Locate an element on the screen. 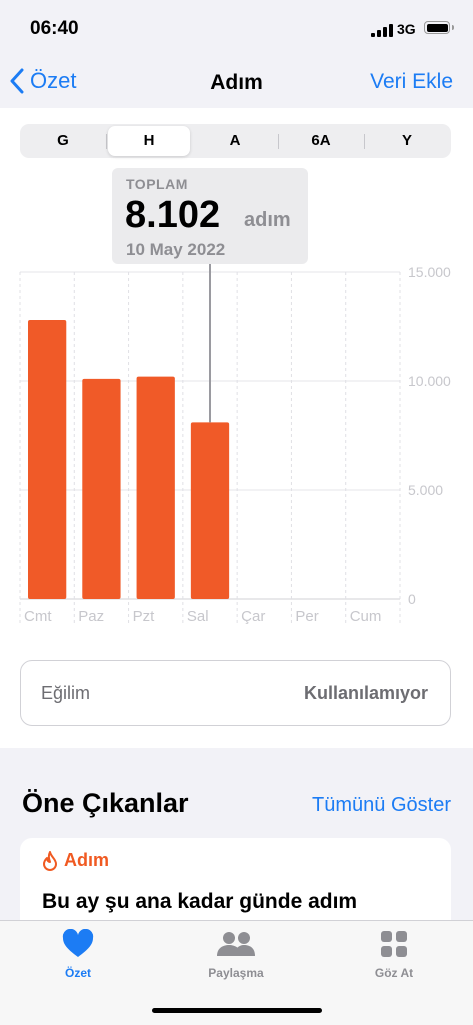 This screenshot has width=473, height=1025. bar-sal is located at coordinates (210, 510).